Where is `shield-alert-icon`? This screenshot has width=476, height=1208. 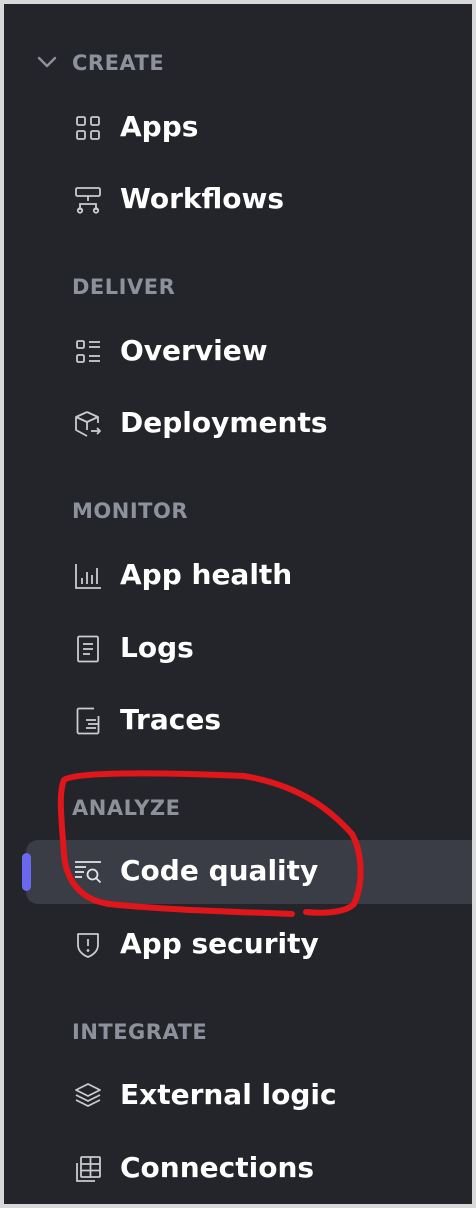 shield-alert-icon is located at coordinates (88, 945).